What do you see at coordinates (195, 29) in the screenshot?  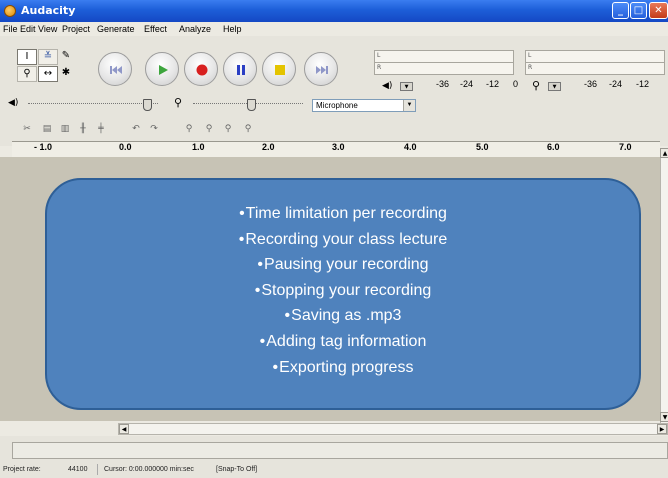 I see `menu-analyze: Analyze` at bounding box center [195, 29].